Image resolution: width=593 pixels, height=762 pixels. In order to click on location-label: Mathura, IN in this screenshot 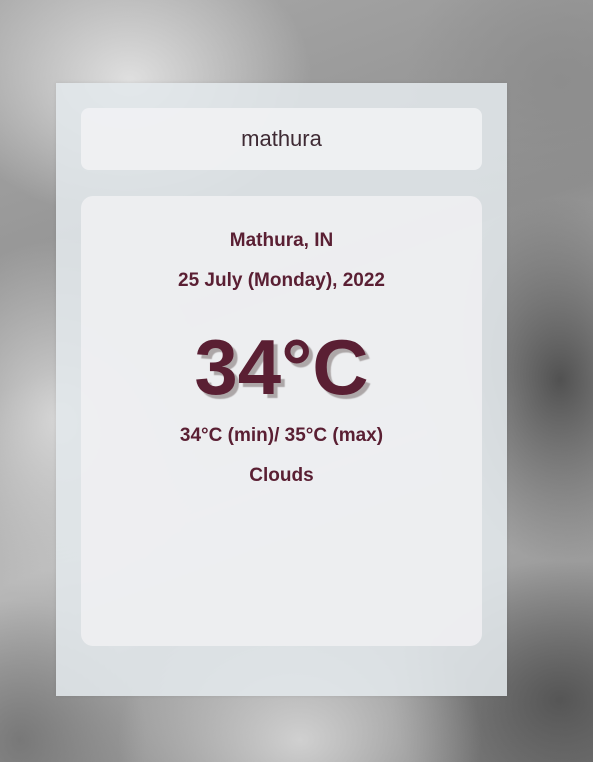, I will do `click(281, 240)`.